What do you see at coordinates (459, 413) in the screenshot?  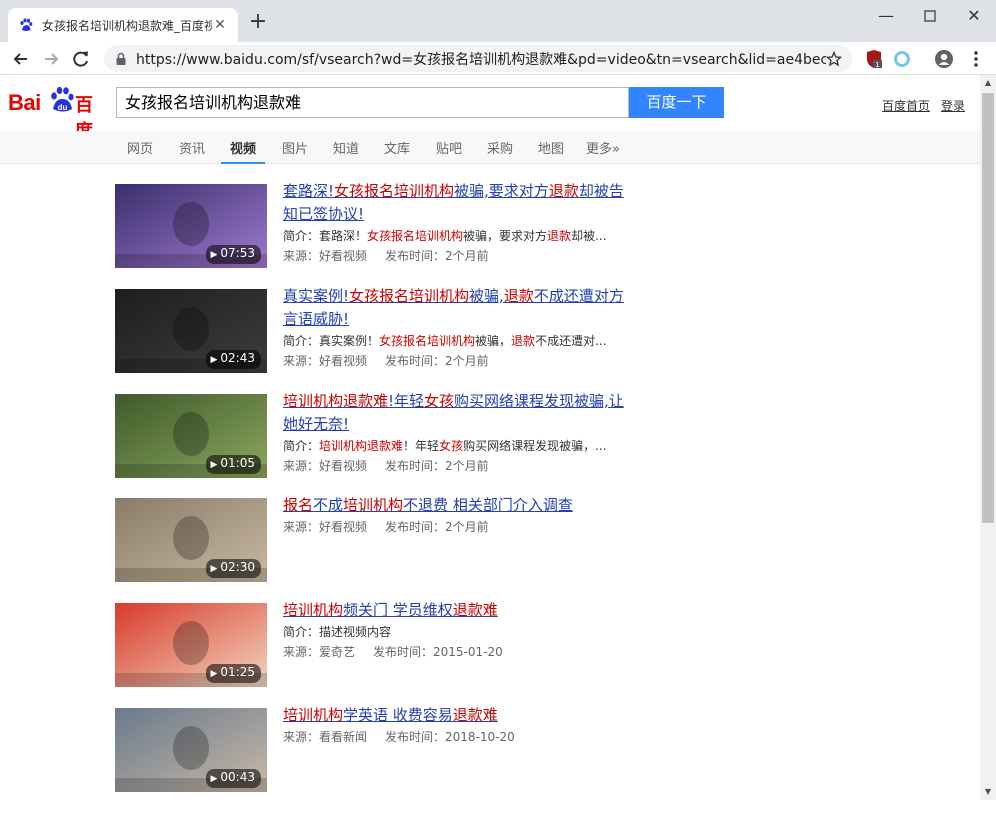 I see `video-result-title-link: 培训机构退款难!年轻女孩购买网络课程发现被骗,让她好无奈!` at bounding box center [459, 413].